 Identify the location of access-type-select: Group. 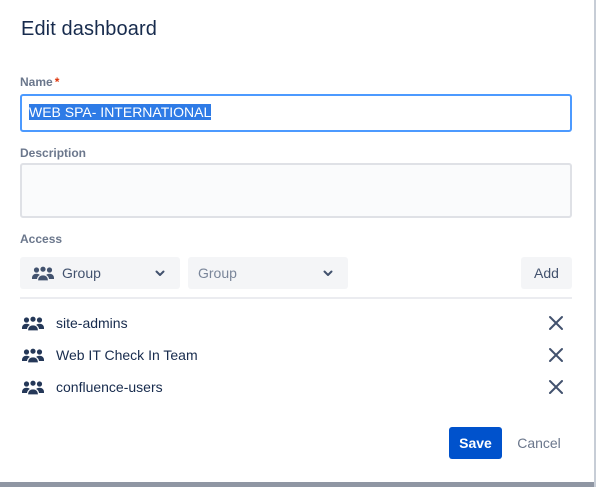
(100, 273).